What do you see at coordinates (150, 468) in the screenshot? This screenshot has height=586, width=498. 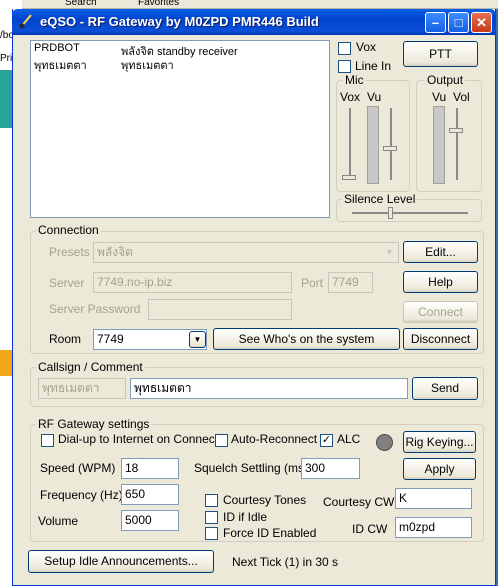 I see `speed-input: 18` at bounding box center [150, 468].